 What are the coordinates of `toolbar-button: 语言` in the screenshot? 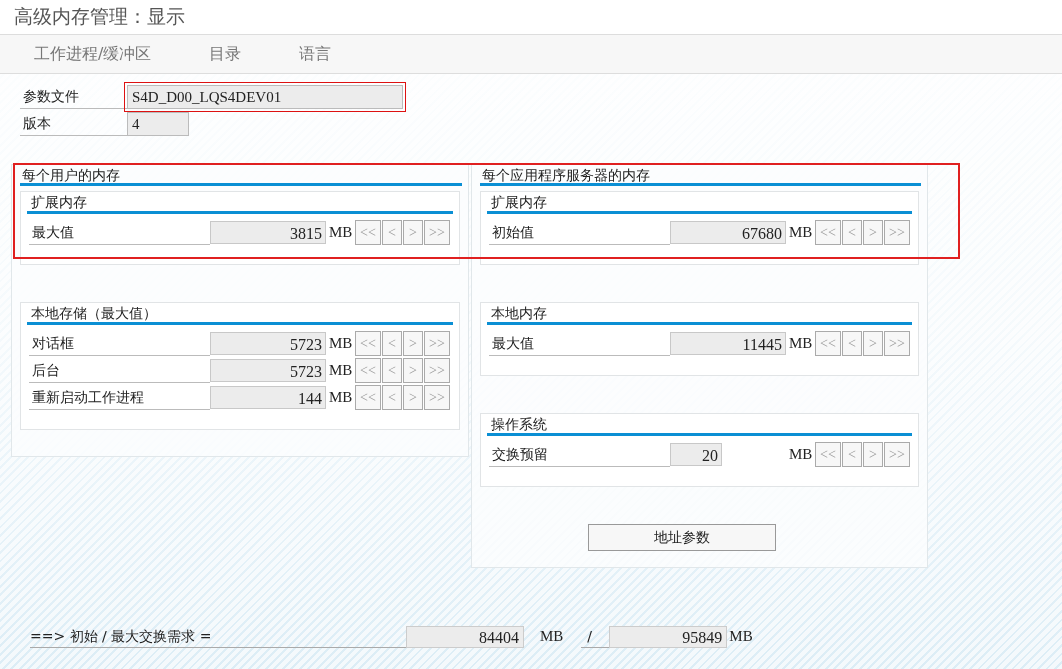 It's located at (315, 54).